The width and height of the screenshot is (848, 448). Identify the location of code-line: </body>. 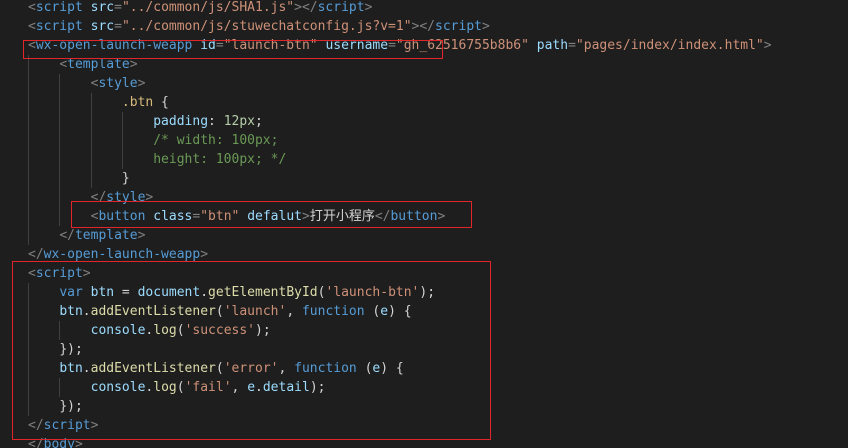
(424, 441).